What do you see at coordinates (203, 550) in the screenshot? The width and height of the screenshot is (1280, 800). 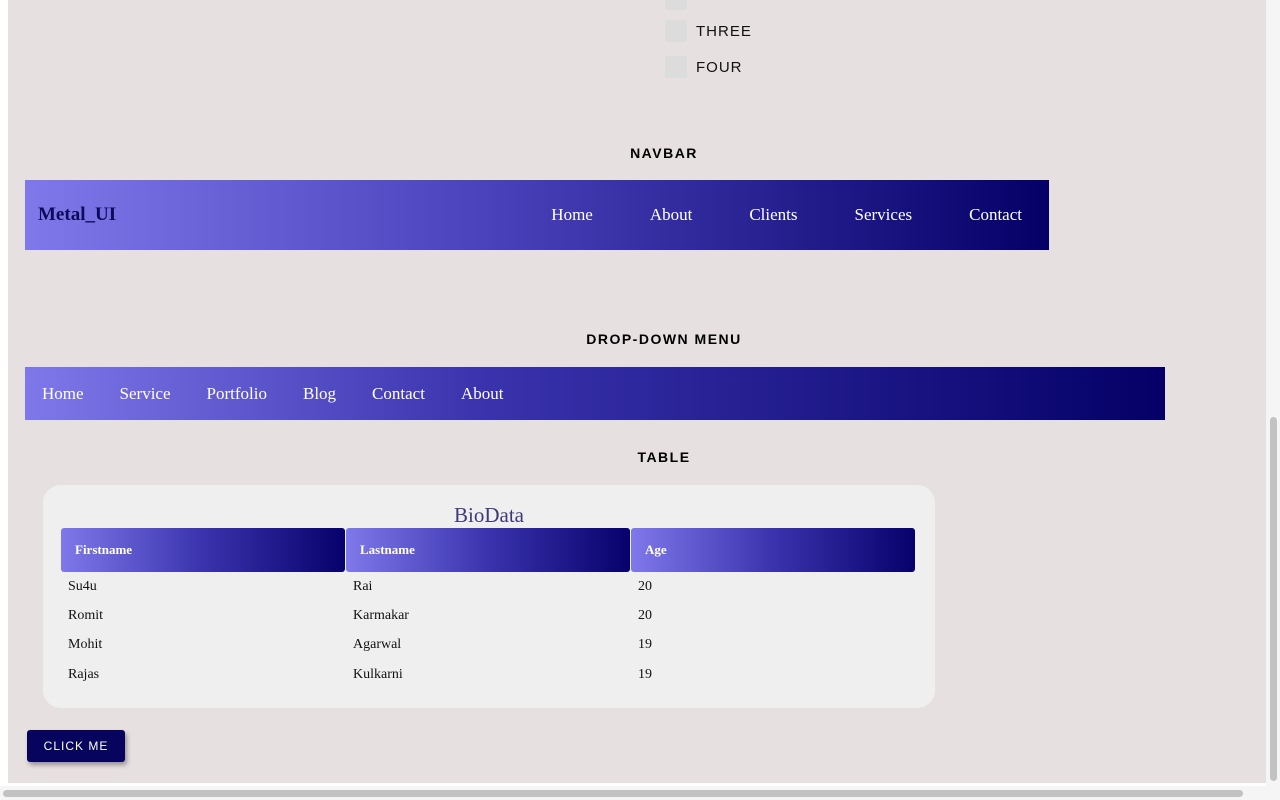 I see `table-header-firstname: Firstname` at bounding box center [203, 550].